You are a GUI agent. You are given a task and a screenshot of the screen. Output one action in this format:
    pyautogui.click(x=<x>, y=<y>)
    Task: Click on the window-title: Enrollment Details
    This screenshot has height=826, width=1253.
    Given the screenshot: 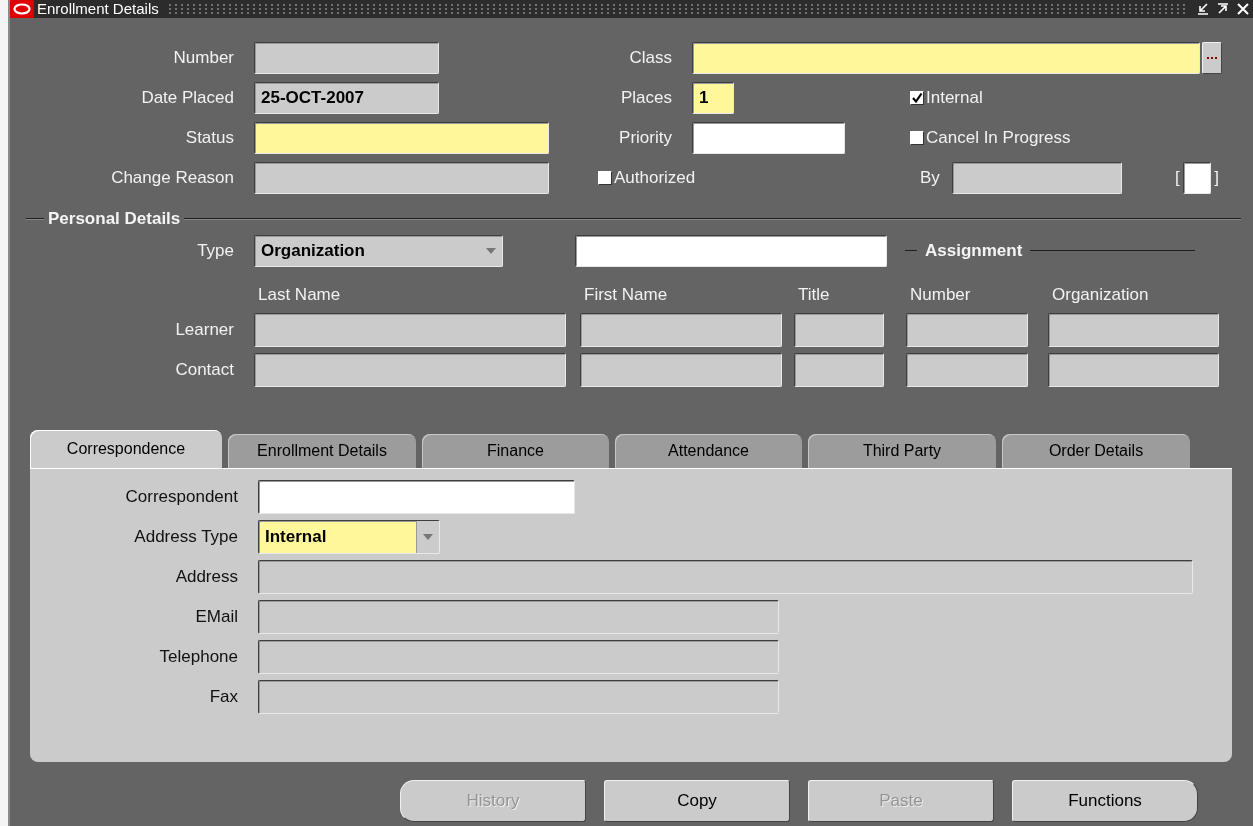 What is the action you would take?
    pyautogui.click(x=98, y=9)
    